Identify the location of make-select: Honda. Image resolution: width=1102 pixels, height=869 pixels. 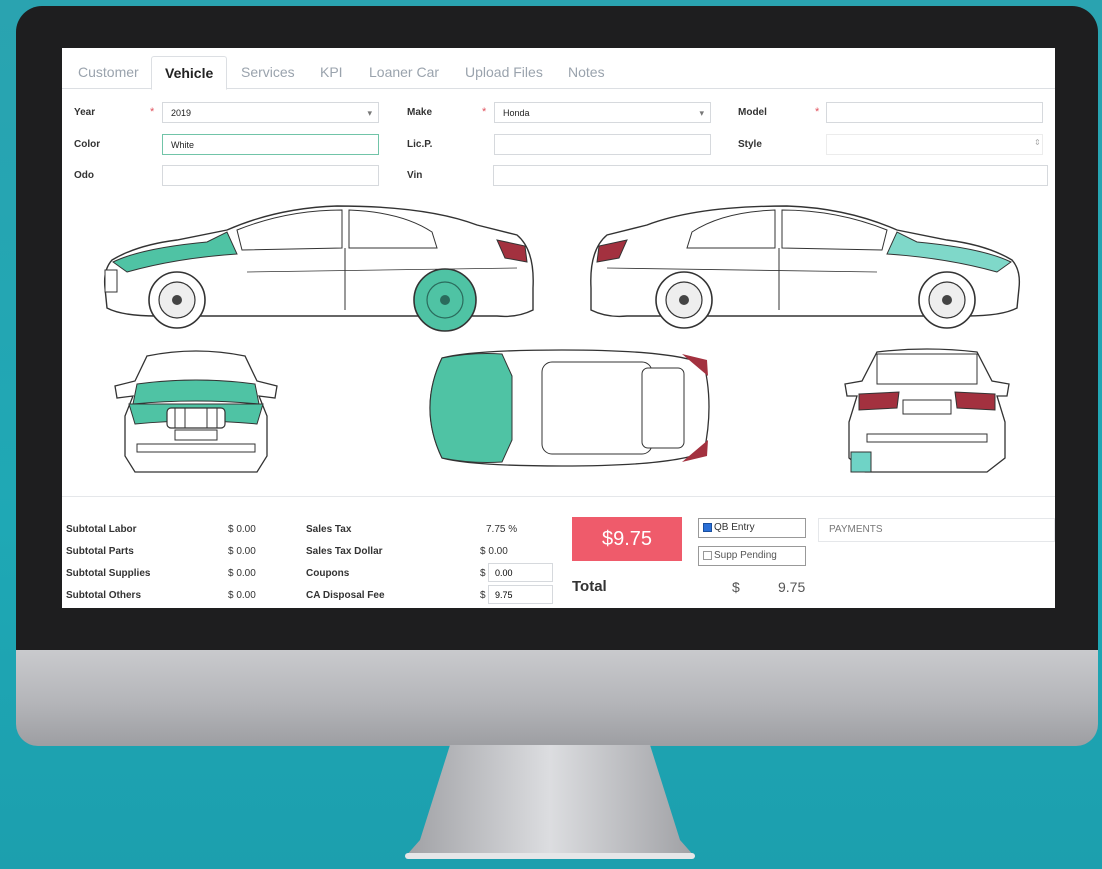
(602, 113).